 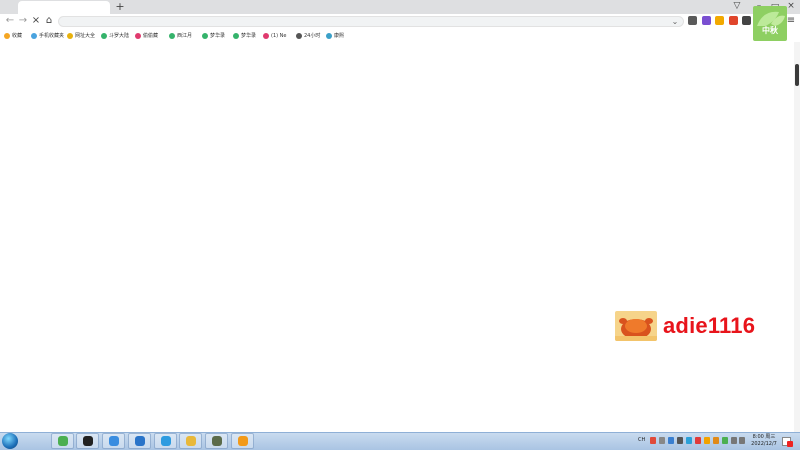 I want to click on media-icon, so click(x=87, y=441).